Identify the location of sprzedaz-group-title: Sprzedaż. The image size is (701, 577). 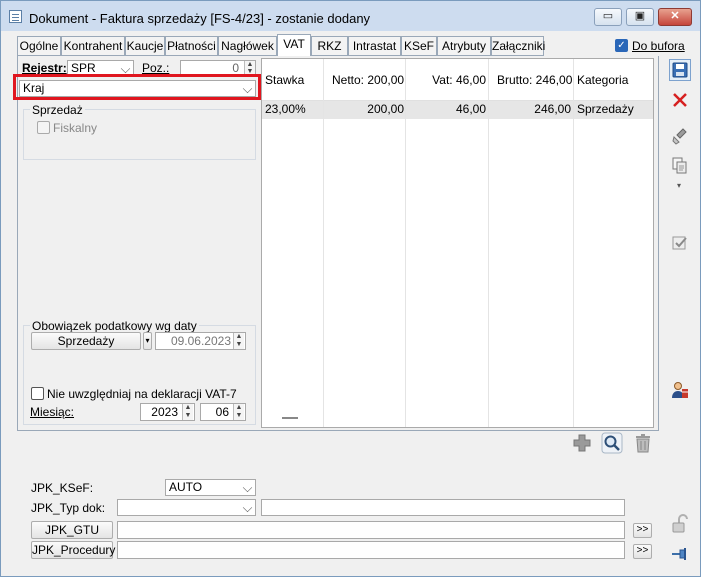
(57, 110).